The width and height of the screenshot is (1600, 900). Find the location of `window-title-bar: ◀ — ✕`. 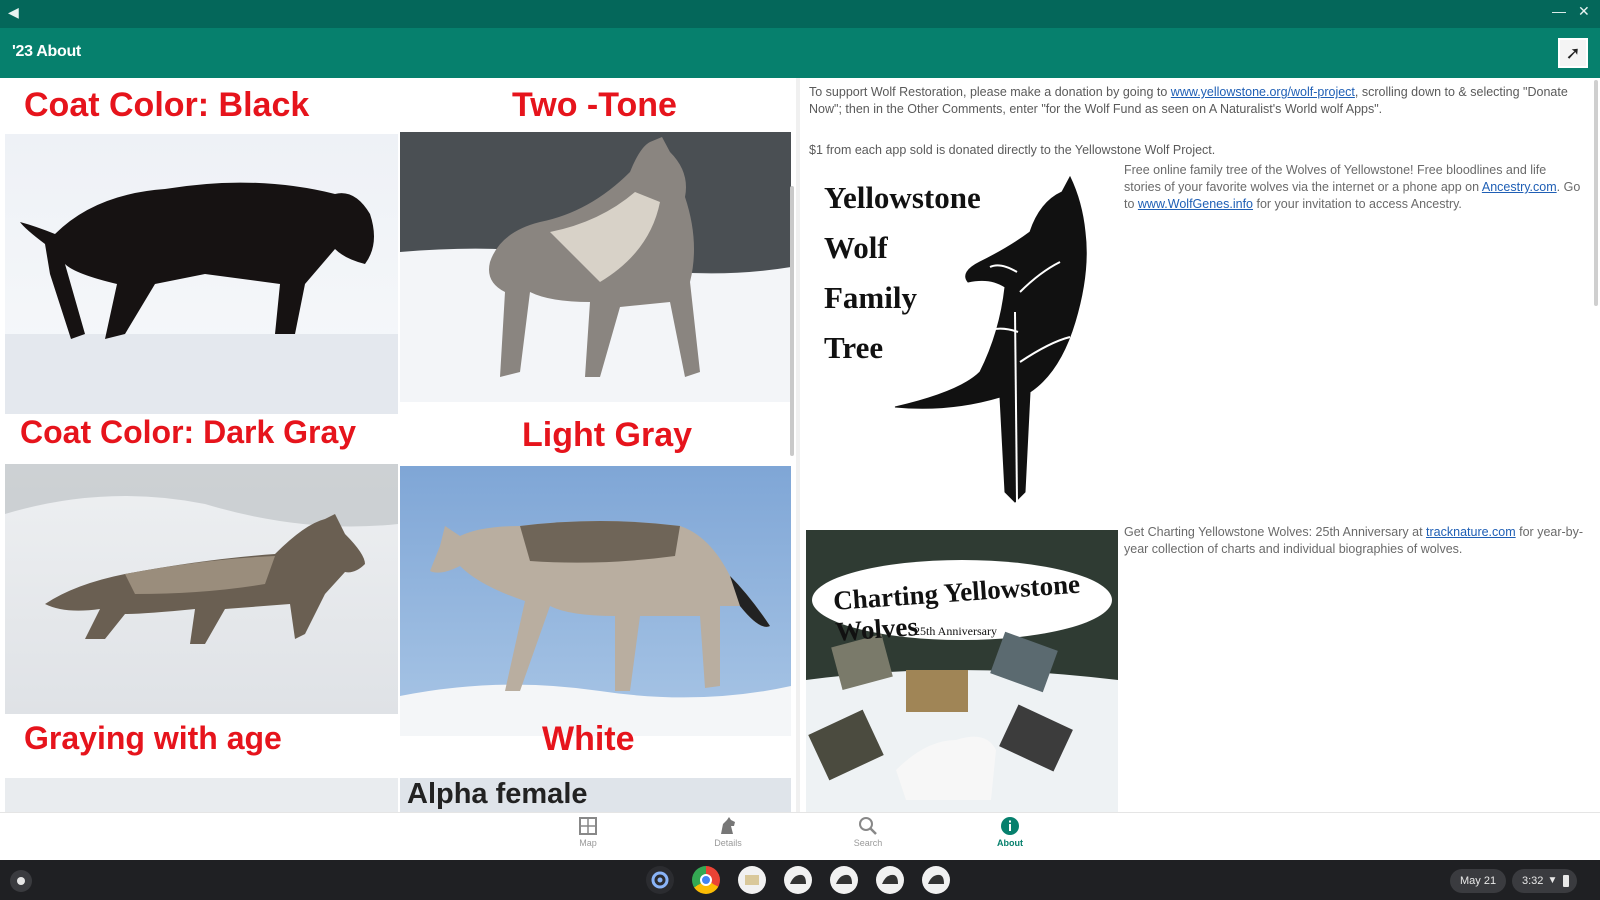

window-title-bar: ◀ — ✕ is located at coordinates (800, 14).